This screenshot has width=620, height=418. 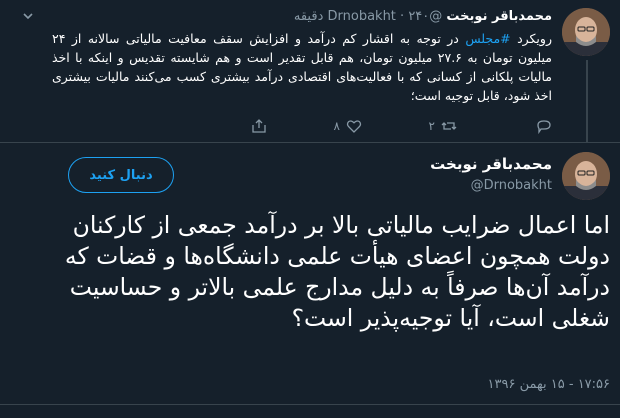 What do you see at coordinates (409, 126) in the screenshot?
I see `retweet-action: ۲` at bounding box center [409, 126].